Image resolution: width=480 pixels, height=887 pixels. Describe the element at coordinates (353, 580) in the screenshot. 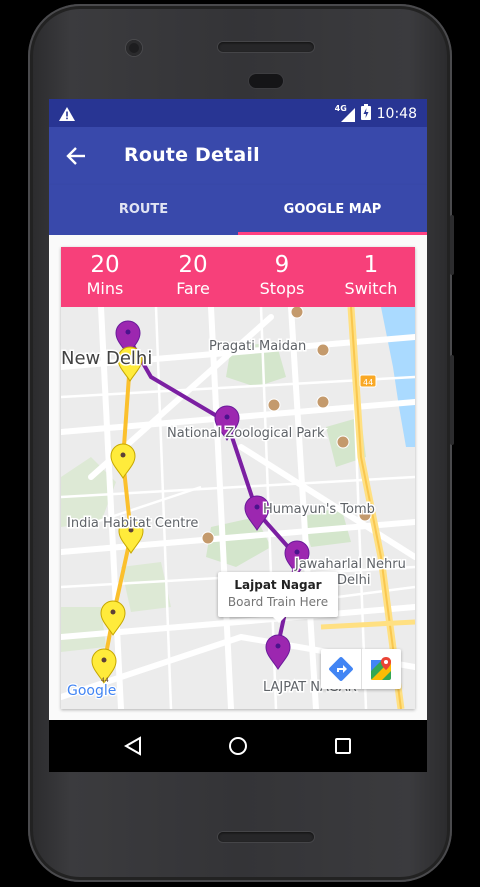

I see `map-label-delhi: Delhi` at that location.